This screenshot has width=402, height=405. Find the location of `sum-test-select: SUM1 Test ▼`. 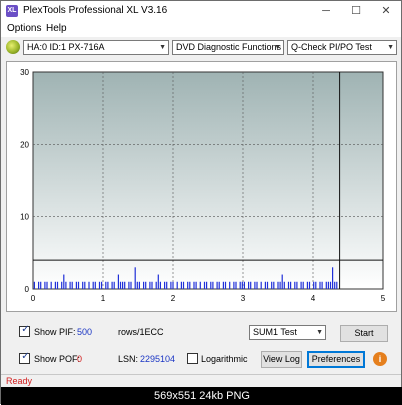

sum-test-select: SUM1 Test ▼ is located at coordinates (287, 332).